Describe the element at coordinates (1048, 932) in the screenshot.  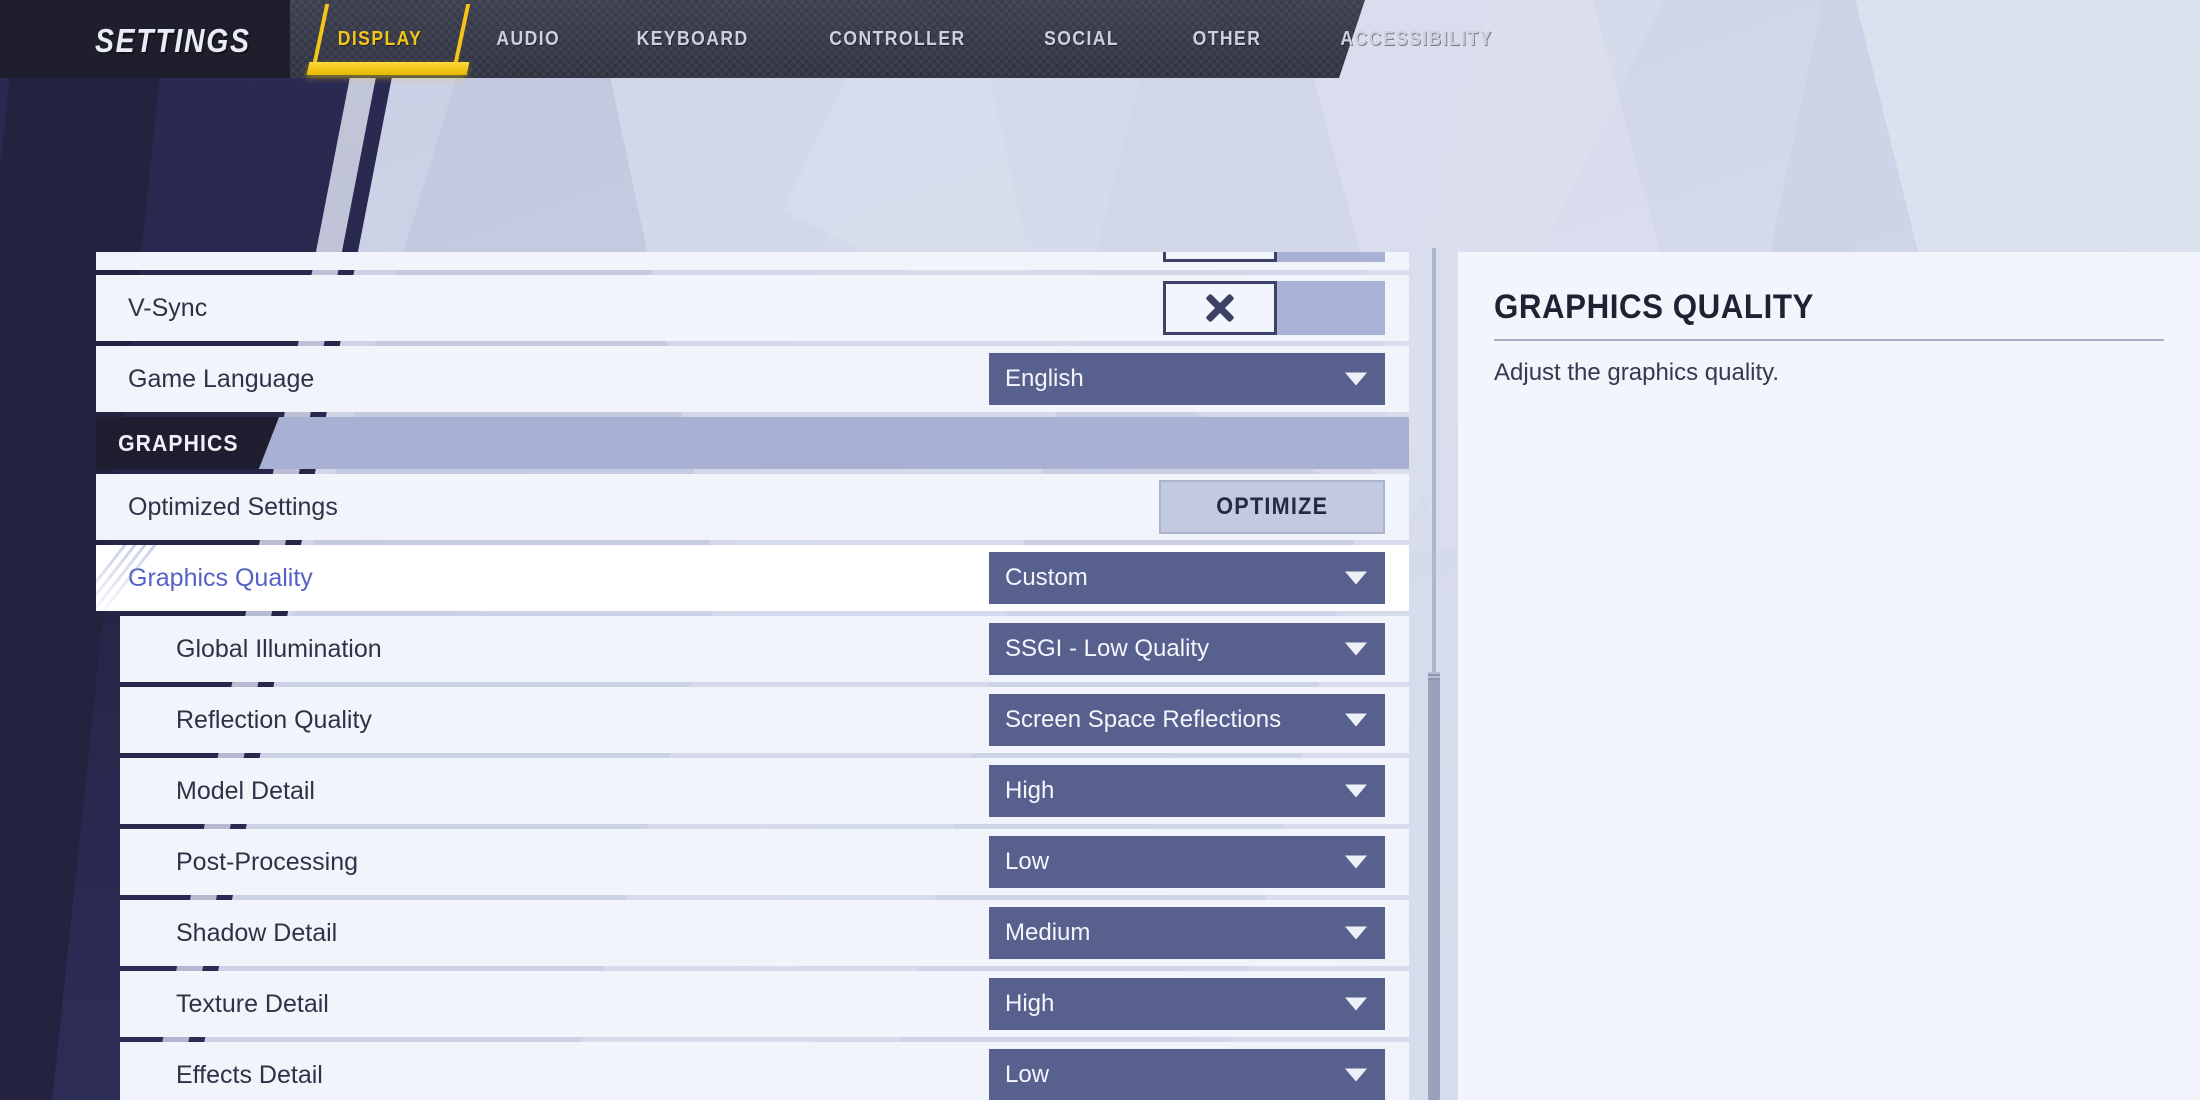
I see `dropdown-value: Medium` at that location.